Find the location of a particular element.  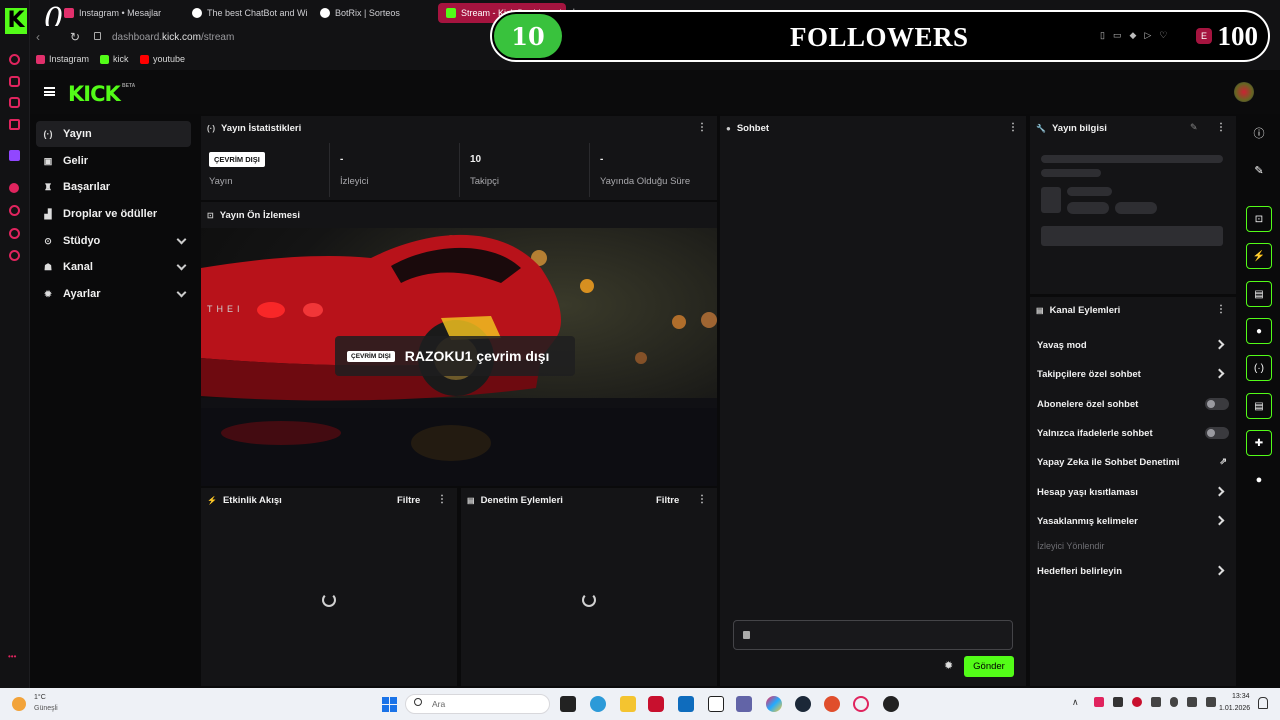

action-emotes-only: Yalnızca ifadelerle sohbet is located at coordinates (1133, 433).